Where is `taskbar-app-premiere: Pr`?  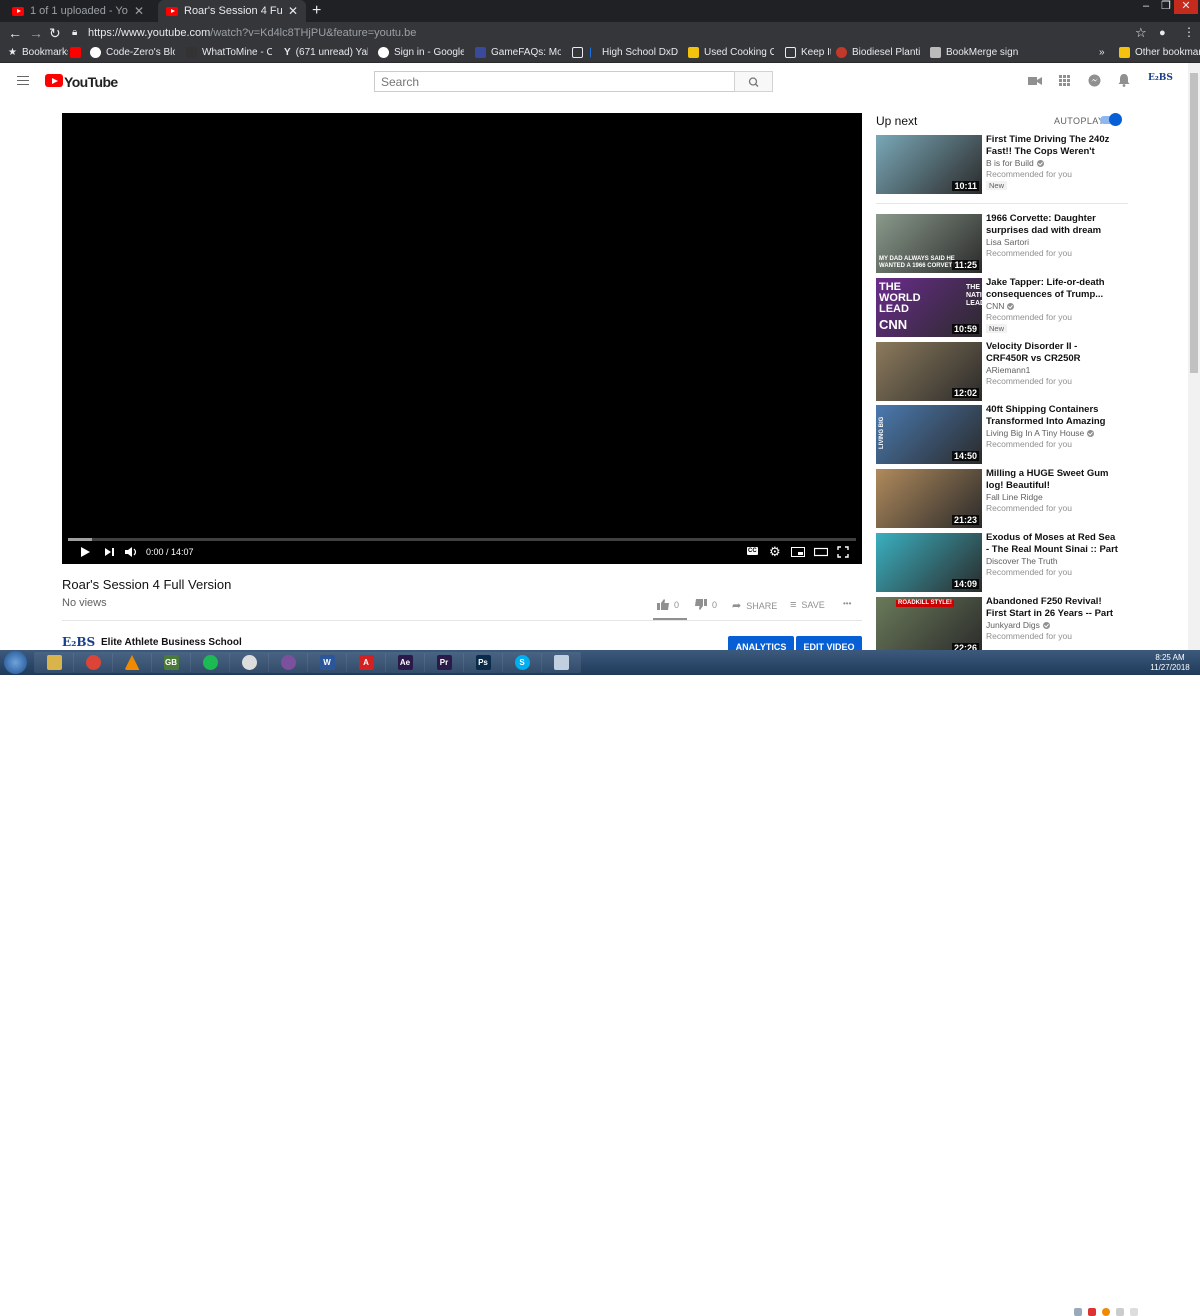 taskbar-app-premiere: Pr is located at coordinates (444, 662).